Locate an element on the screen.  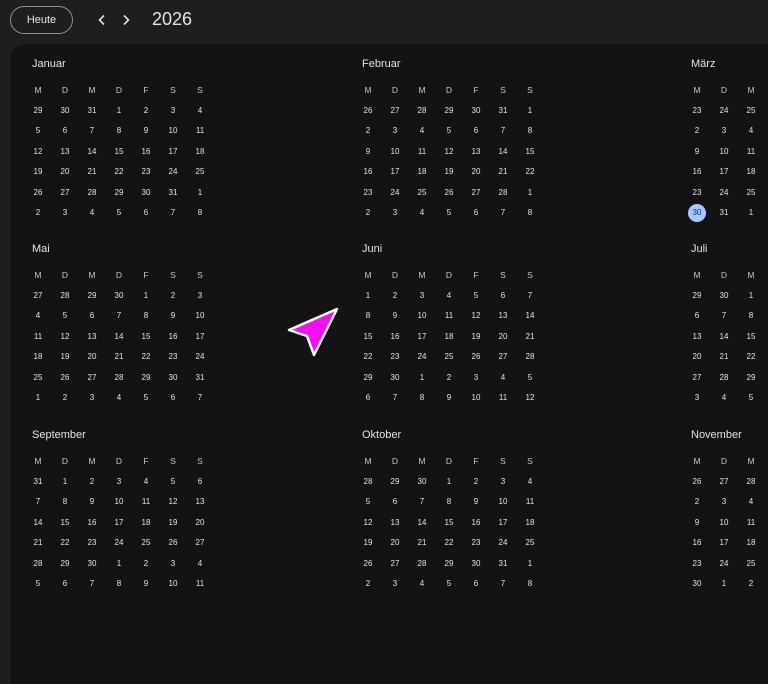
day-cell-today: 30 is located at coordinates (697, 213).